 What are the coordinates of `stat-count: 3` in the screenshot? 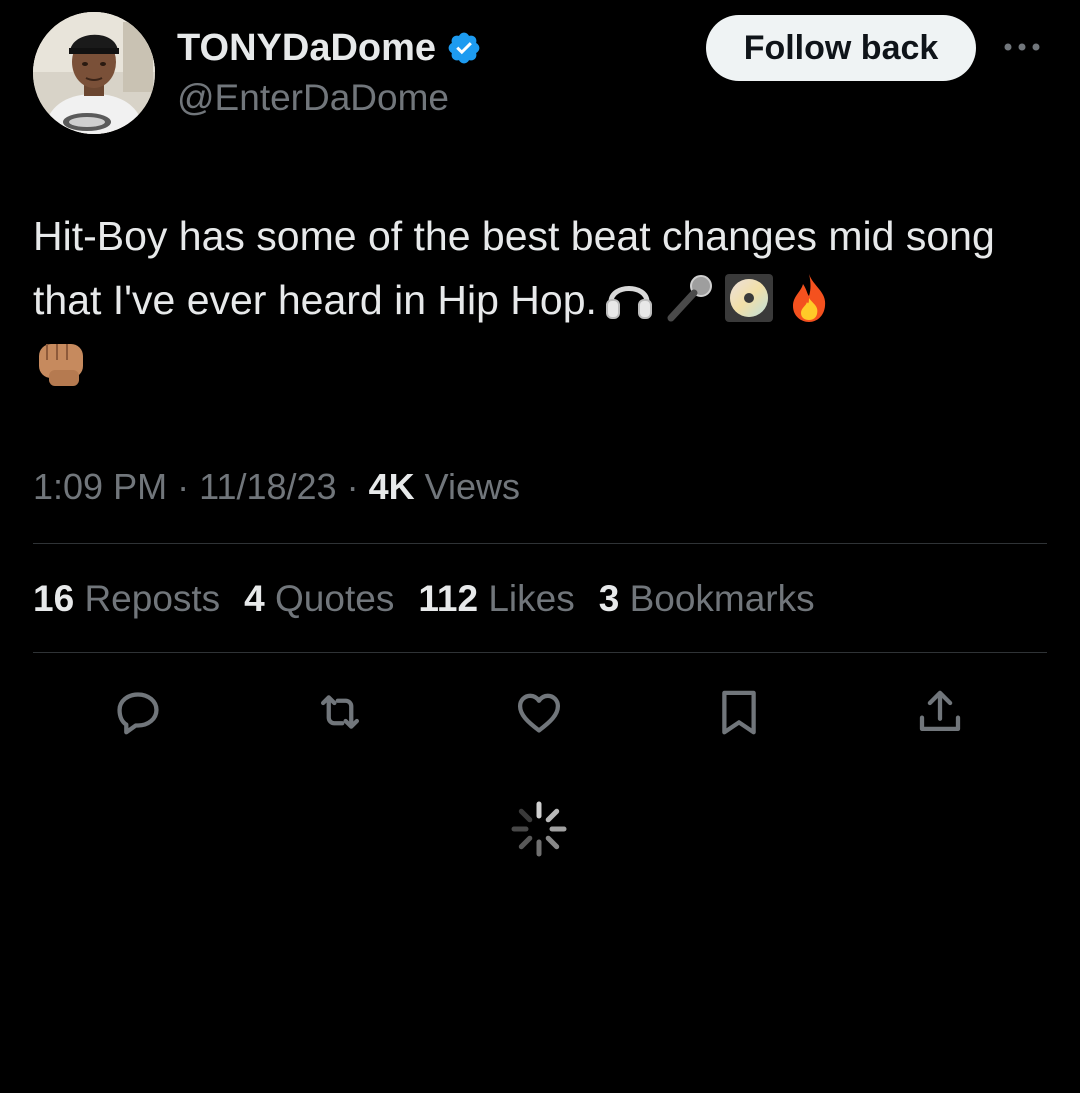 It's located at (609, 598).